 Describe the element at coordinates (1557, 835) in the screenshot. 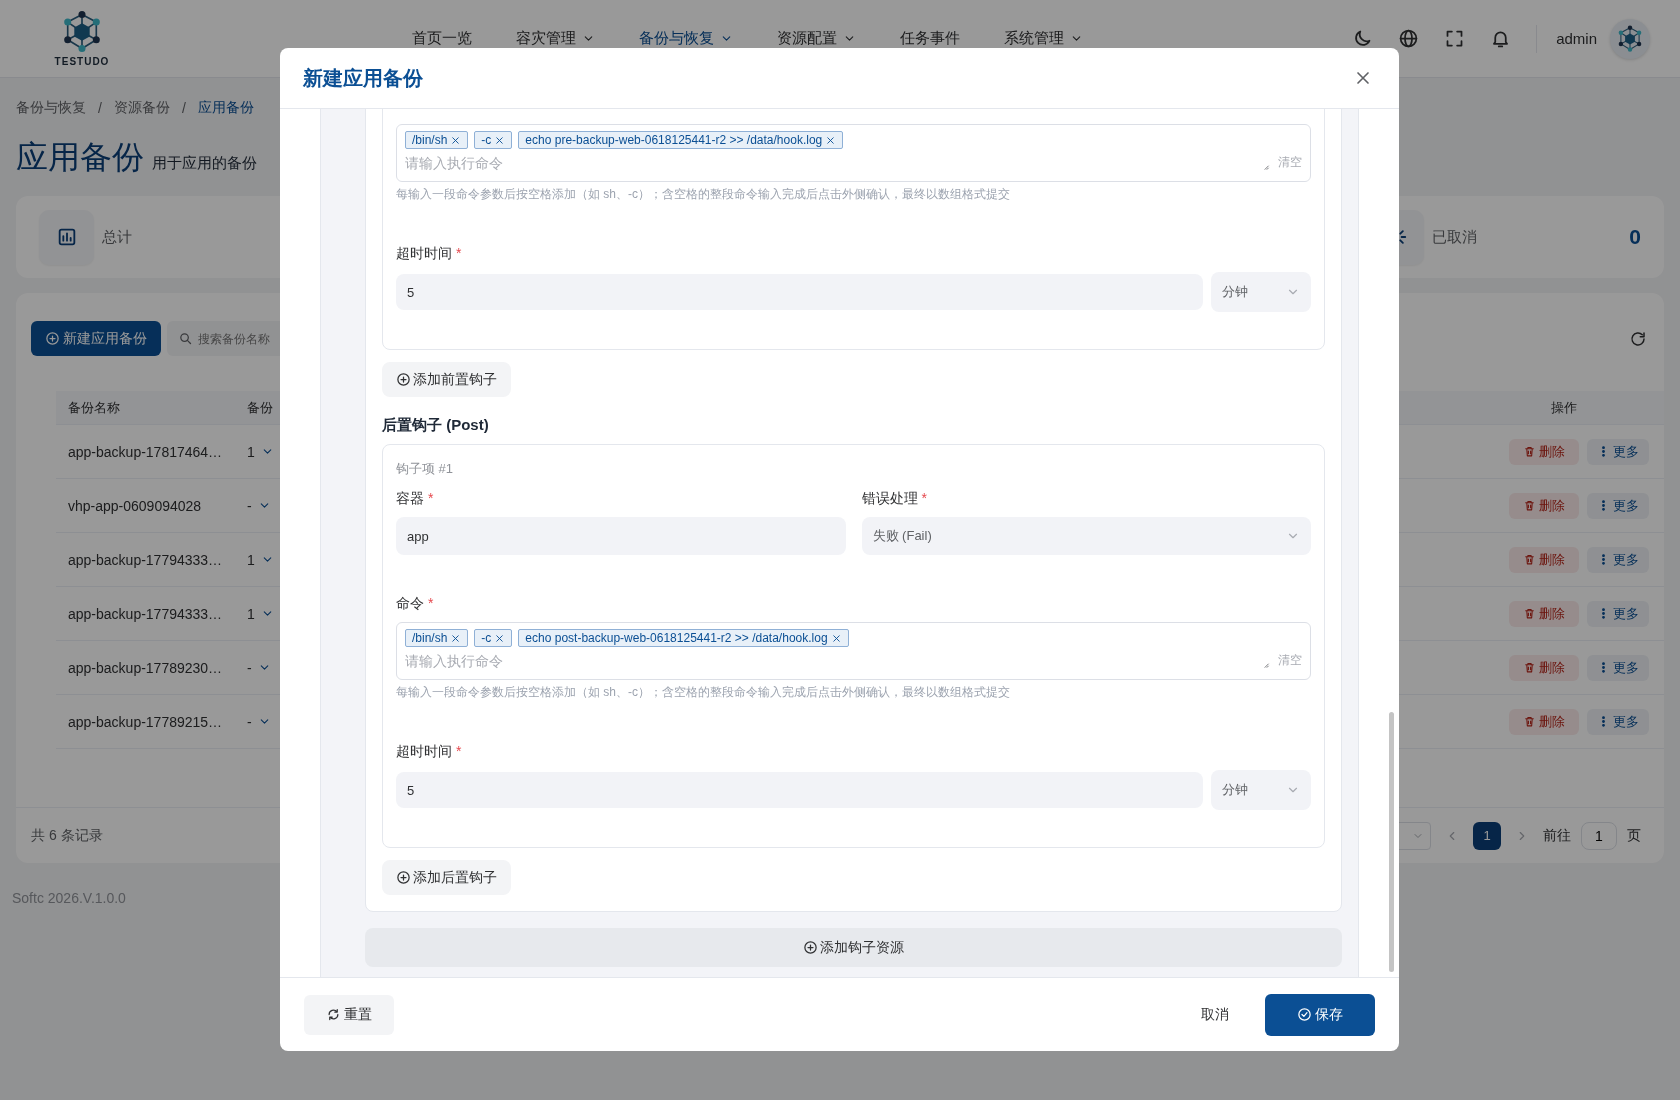

I see `goto-label: 前往` at that location.